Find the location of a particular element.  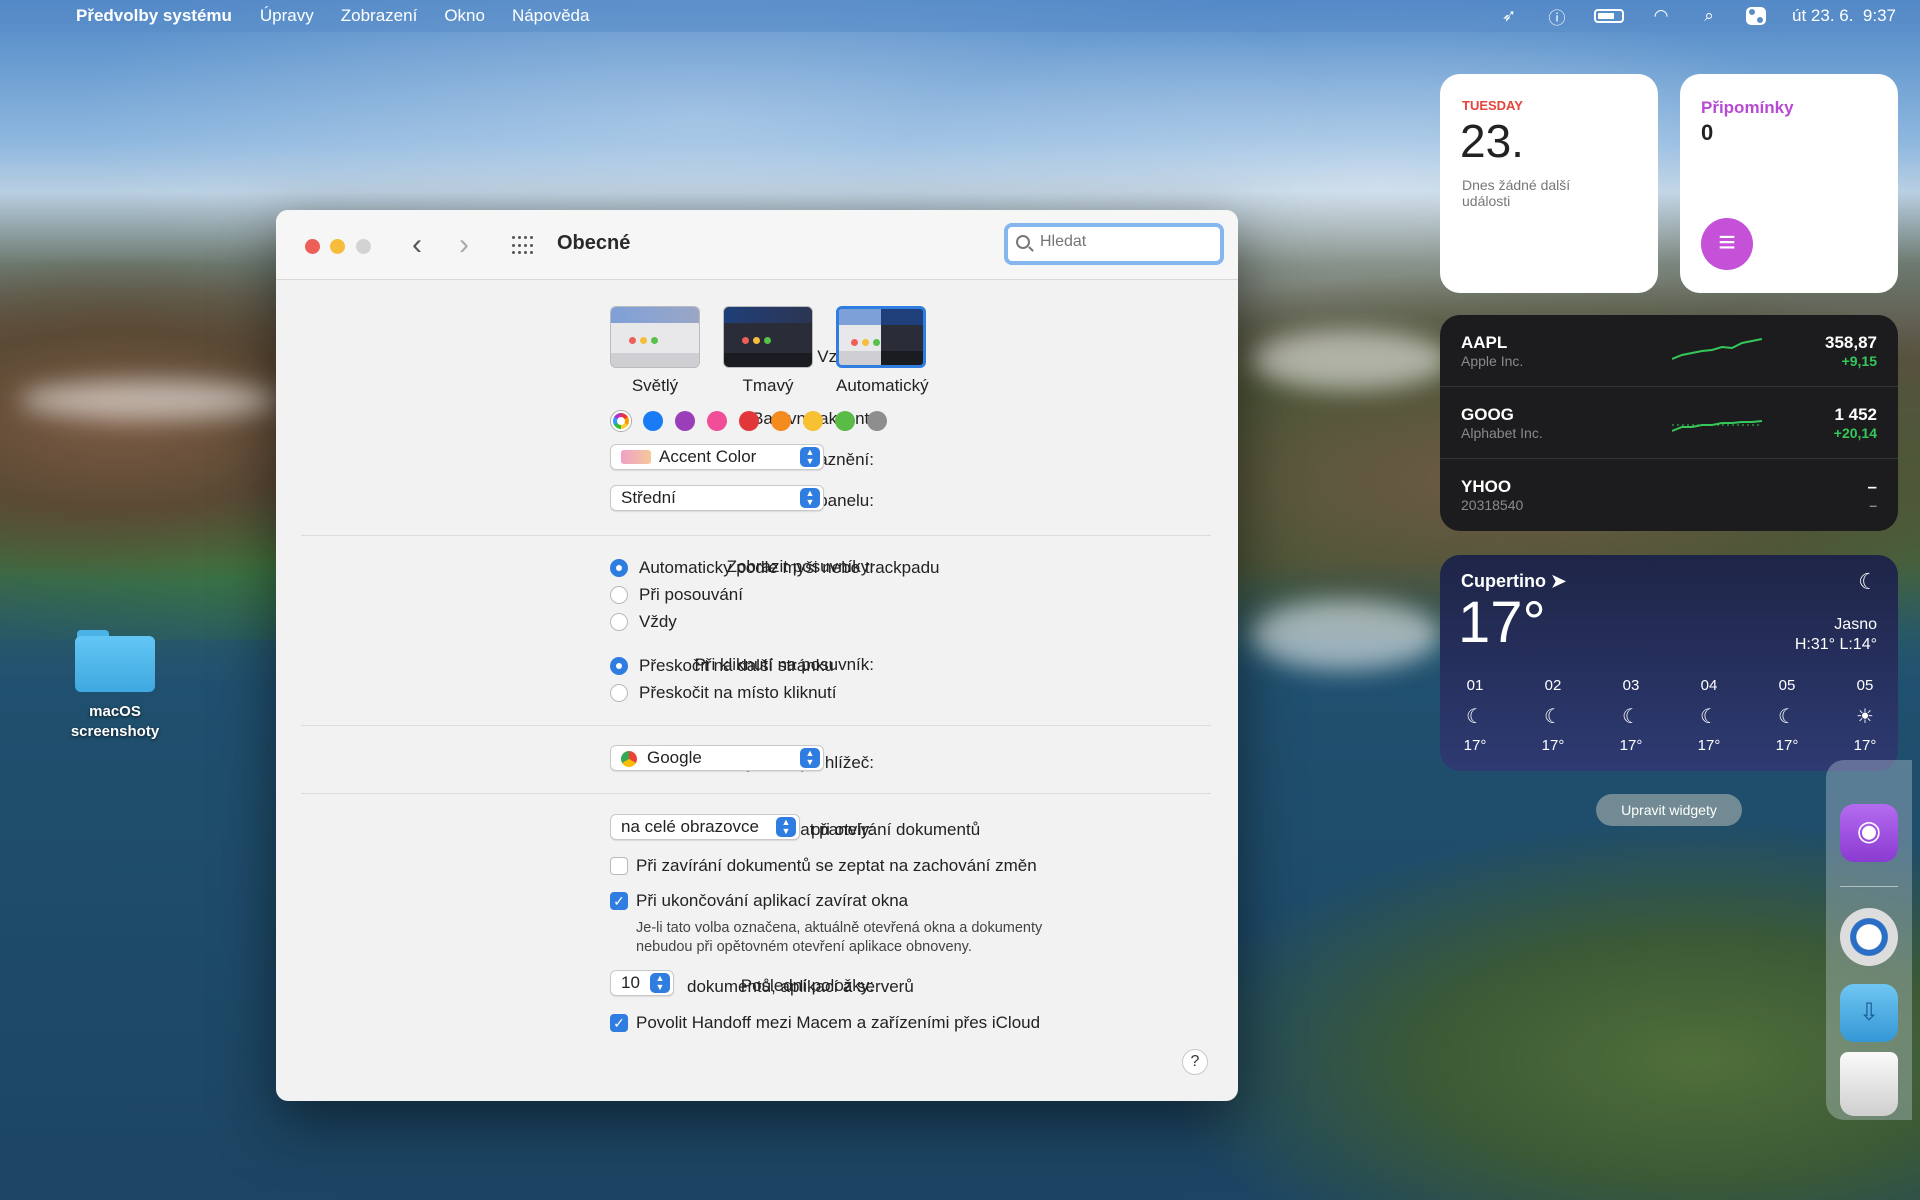

accent-pink is located at coordinates (717, 421).